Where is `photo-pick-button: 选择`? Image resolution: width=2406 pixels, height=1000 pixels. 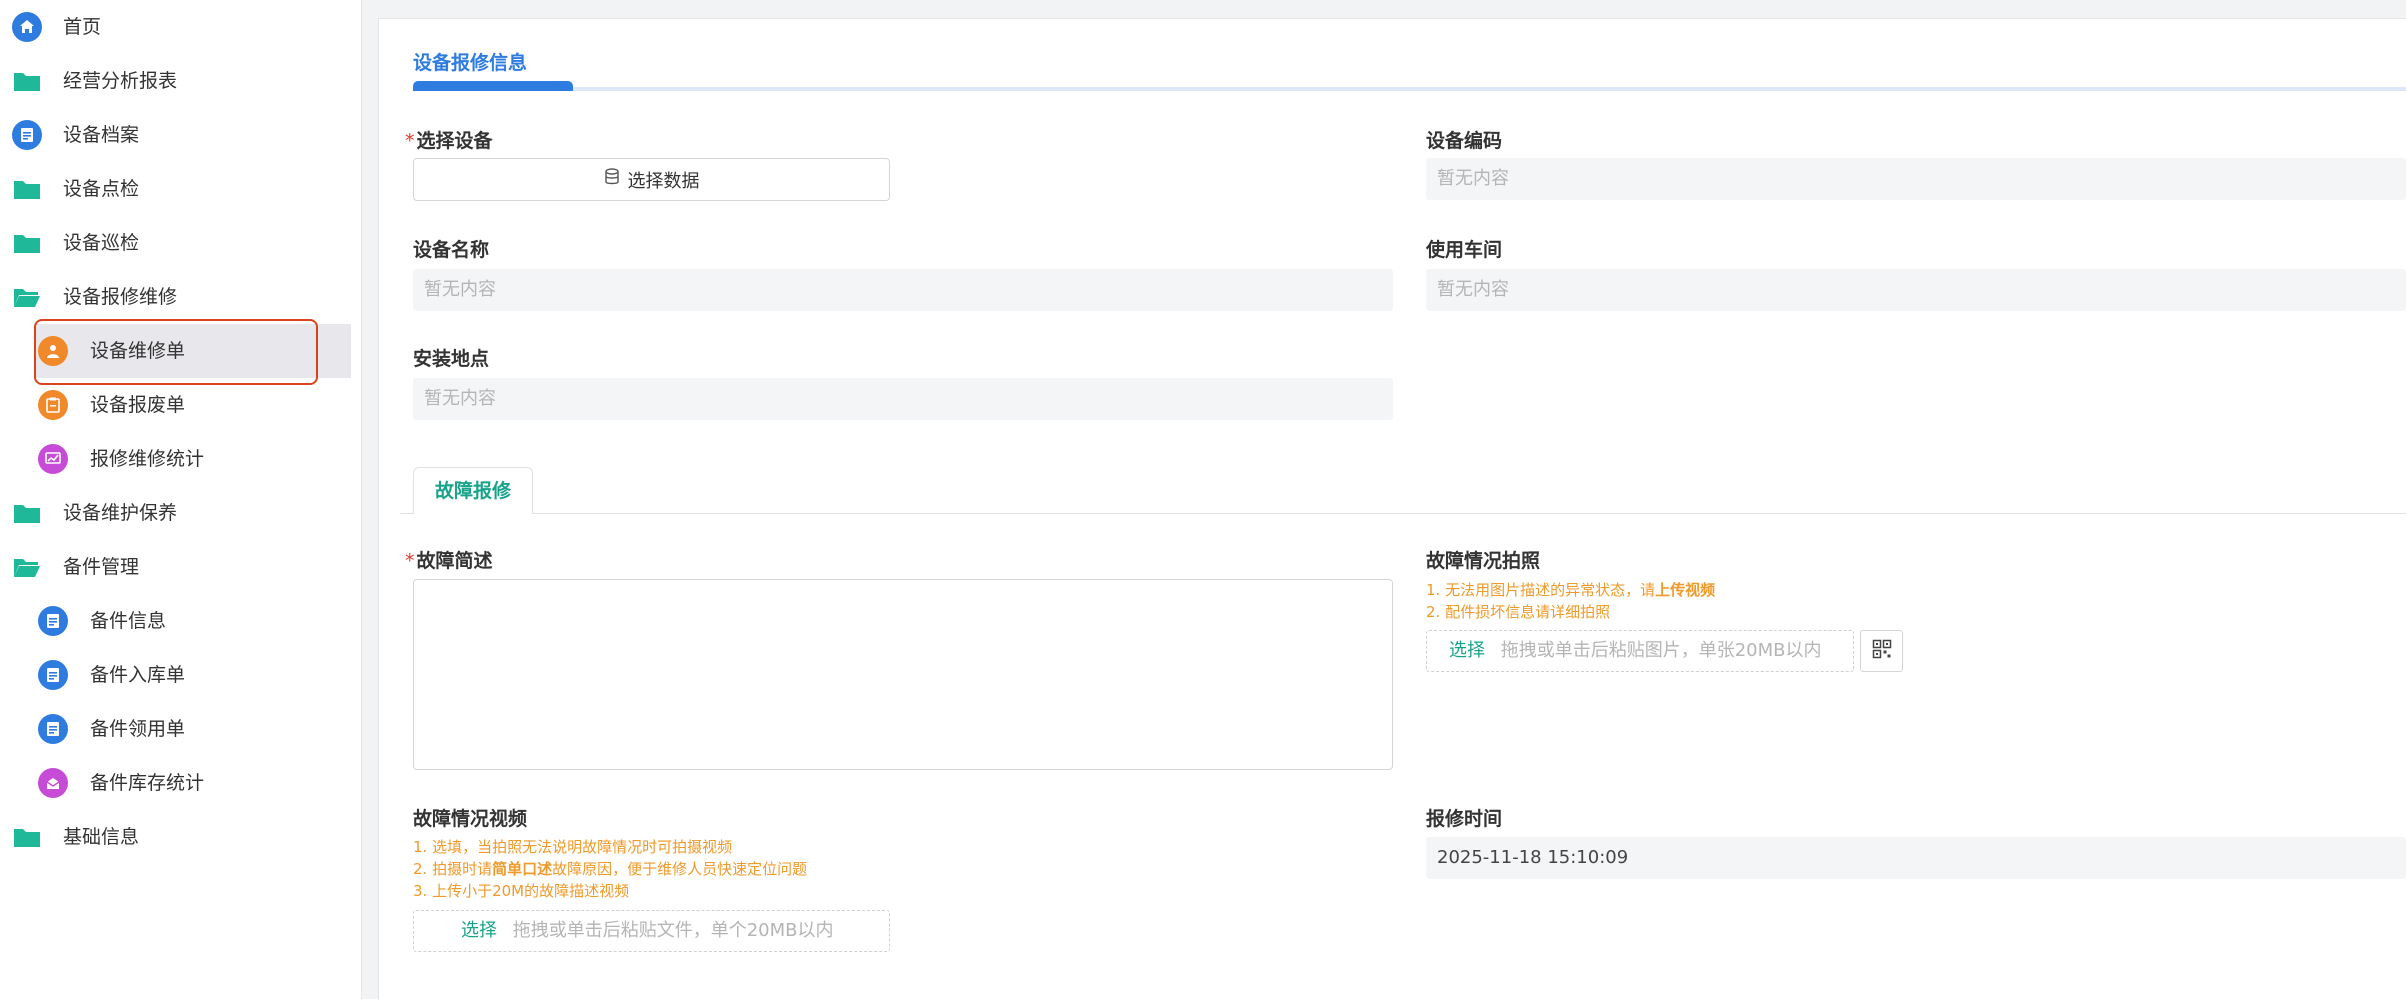 photo-pick-button: 选择 is located at coordinates (1467, 650).